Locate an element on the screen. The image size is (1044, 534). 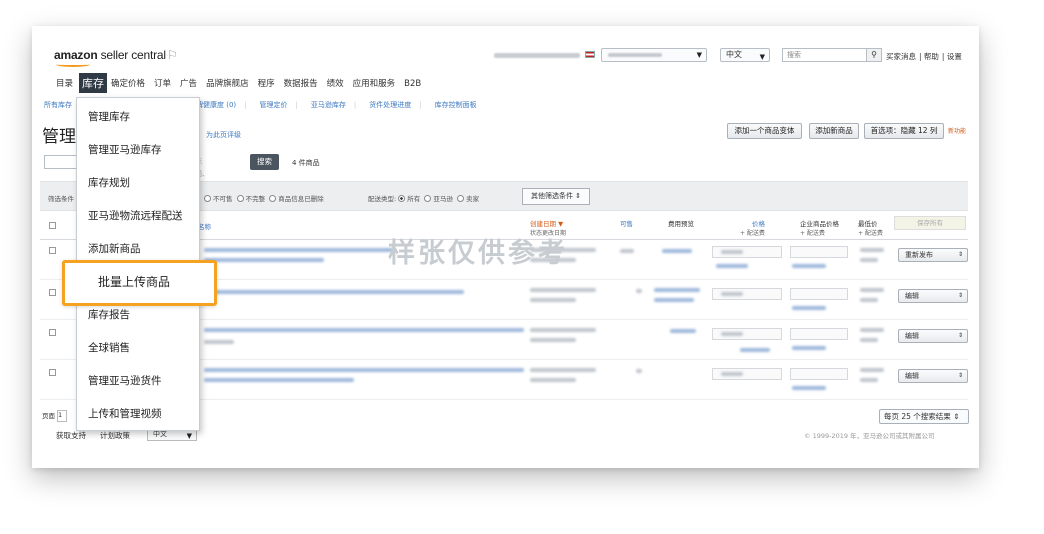
subnav-fba-inventory: 亚马逊库存 is located at coordinates (328, 105).